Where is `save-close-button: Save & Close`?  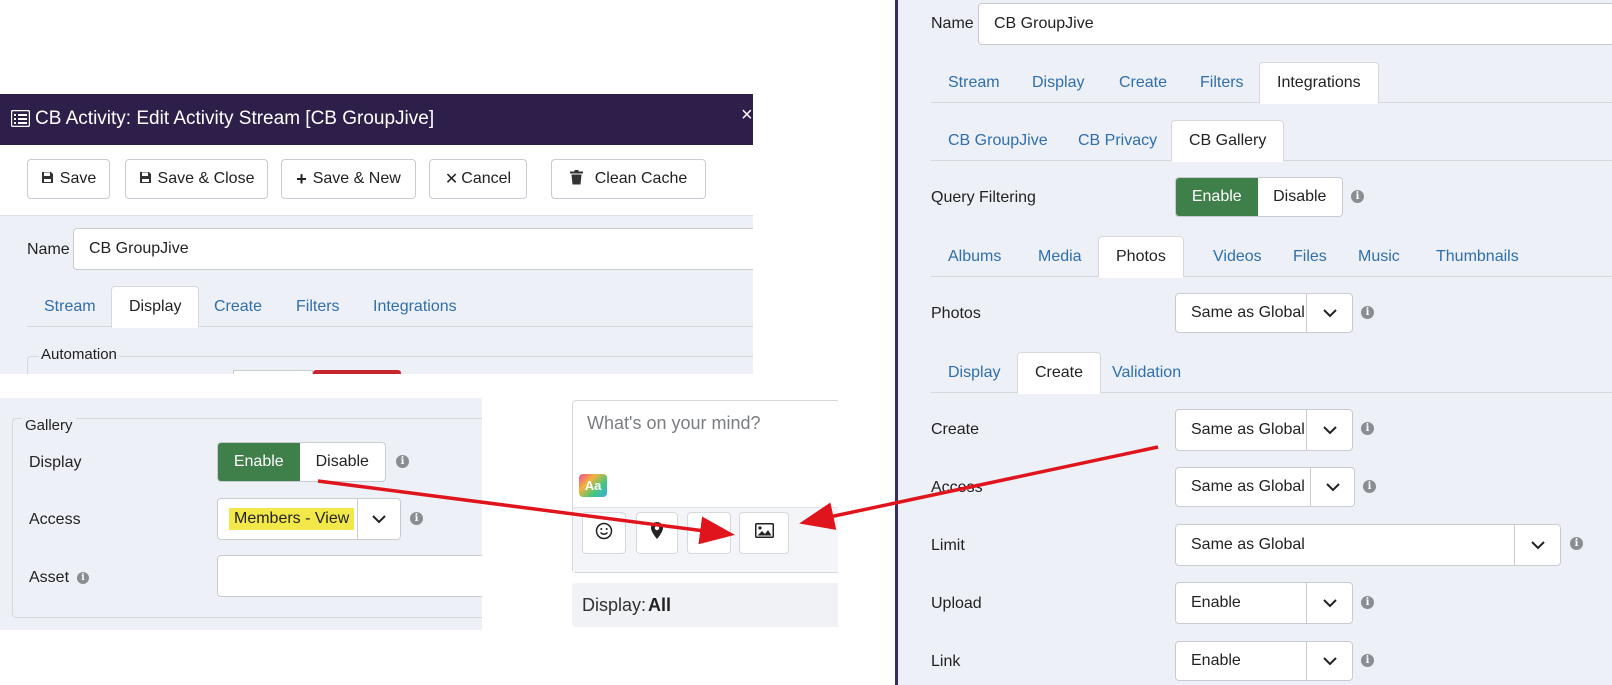 save-close-button: Save & Close is located at coordinates (196, 179).